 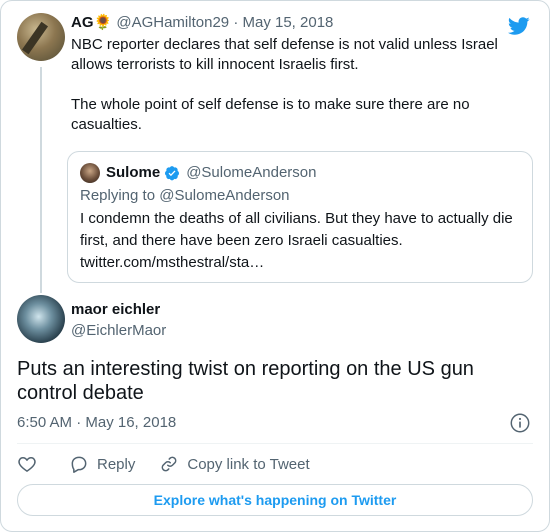 I want to click on author-name: AG, so click(x=82, y=22).